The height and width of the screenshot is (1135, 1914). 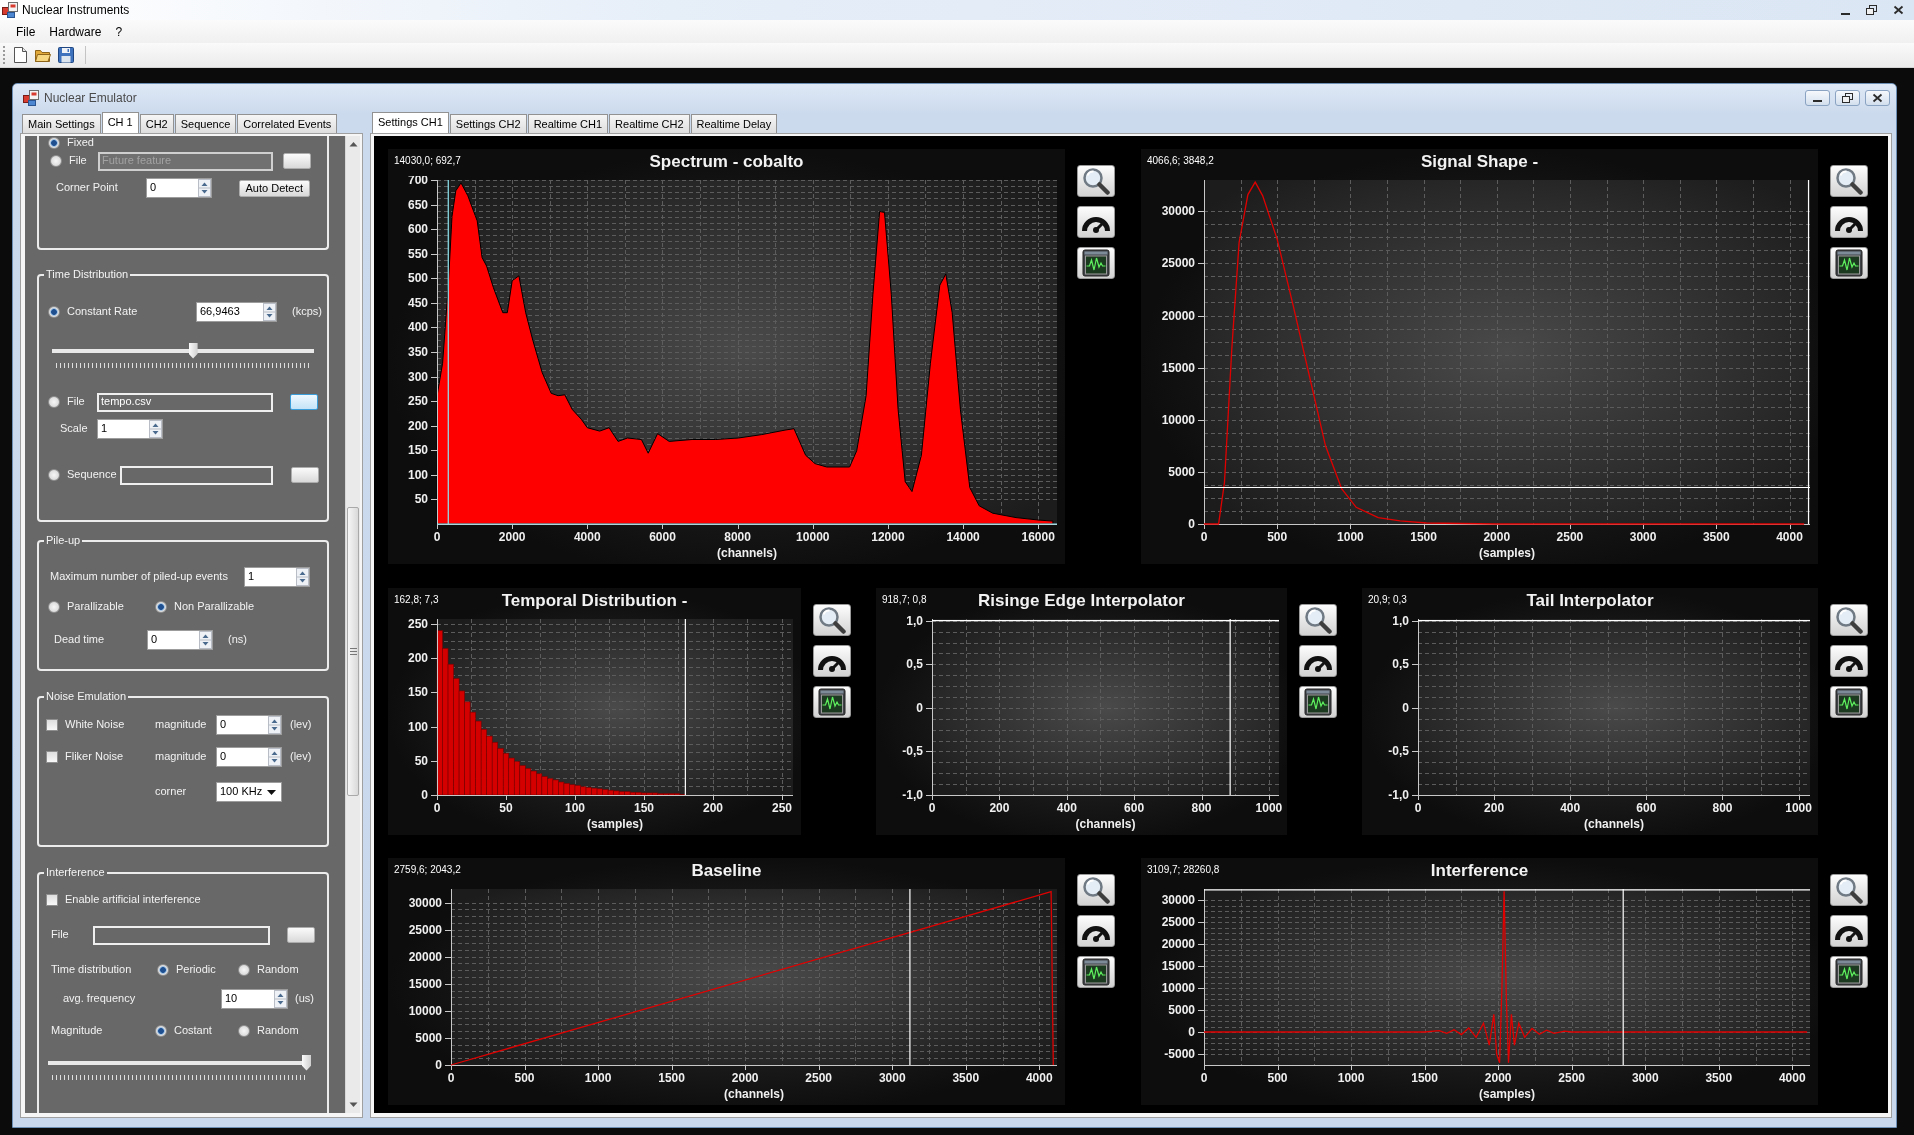 I want to click on tab: Realtime CH1, so click(x=568, y=123).